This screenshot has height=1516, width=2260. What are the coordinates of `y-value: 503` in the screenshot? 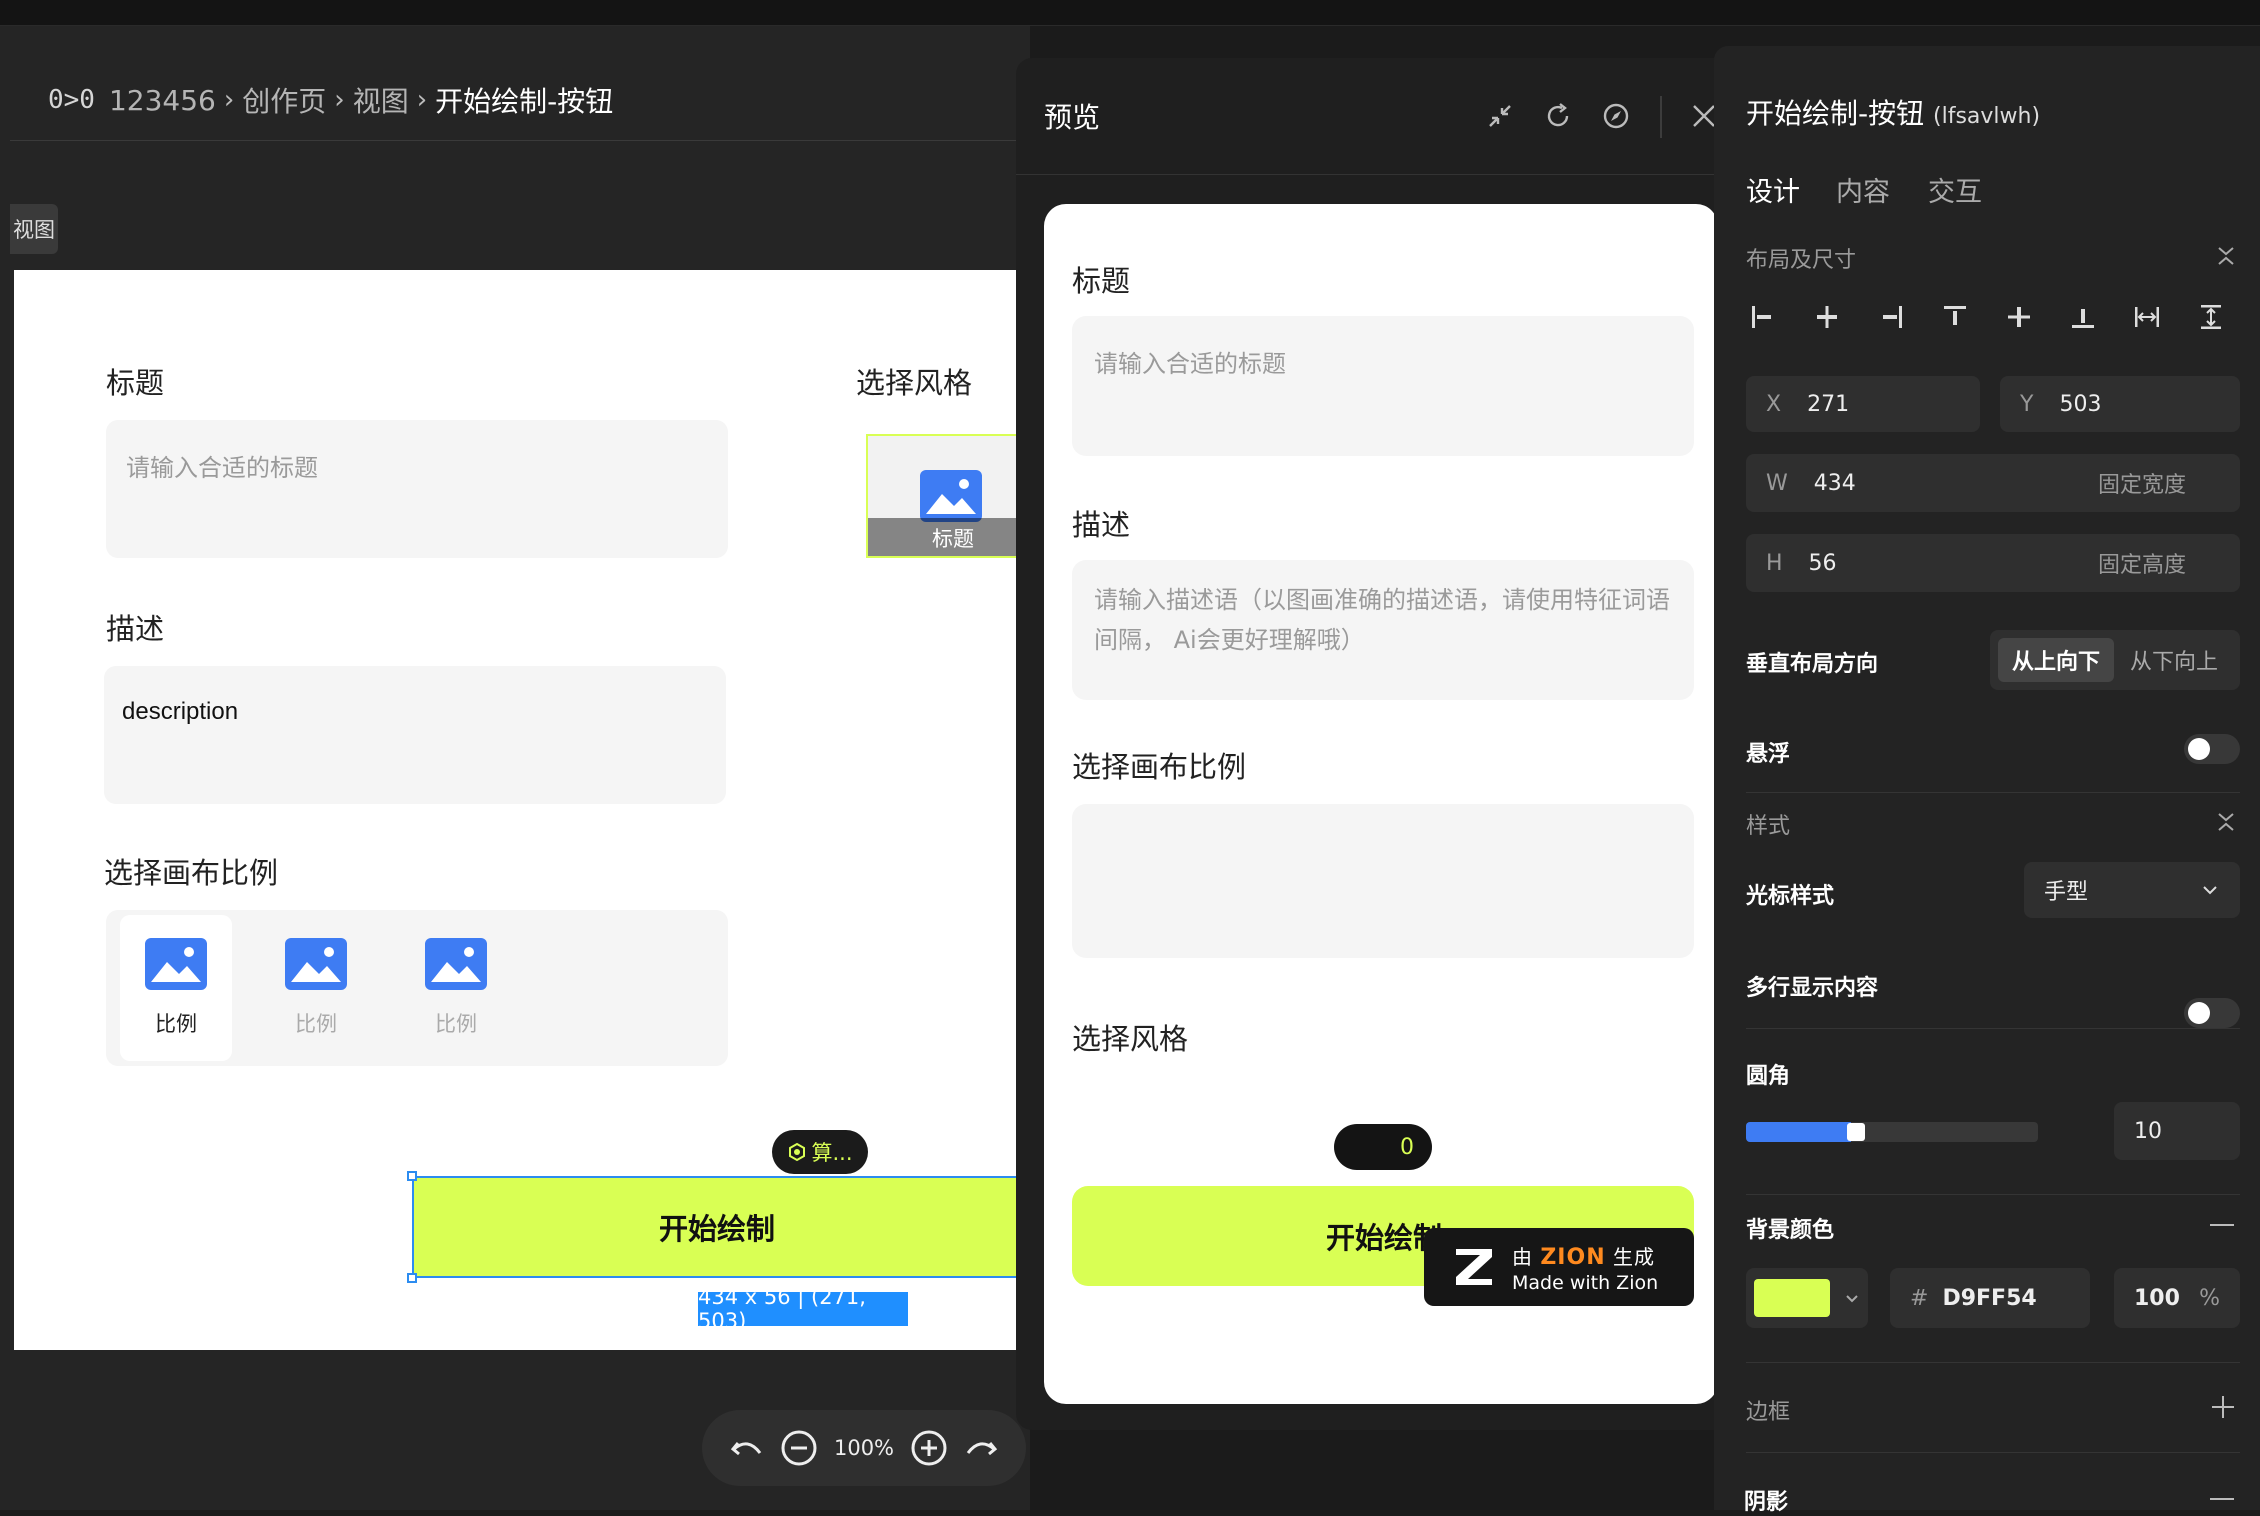 It's located at (2080, 404).